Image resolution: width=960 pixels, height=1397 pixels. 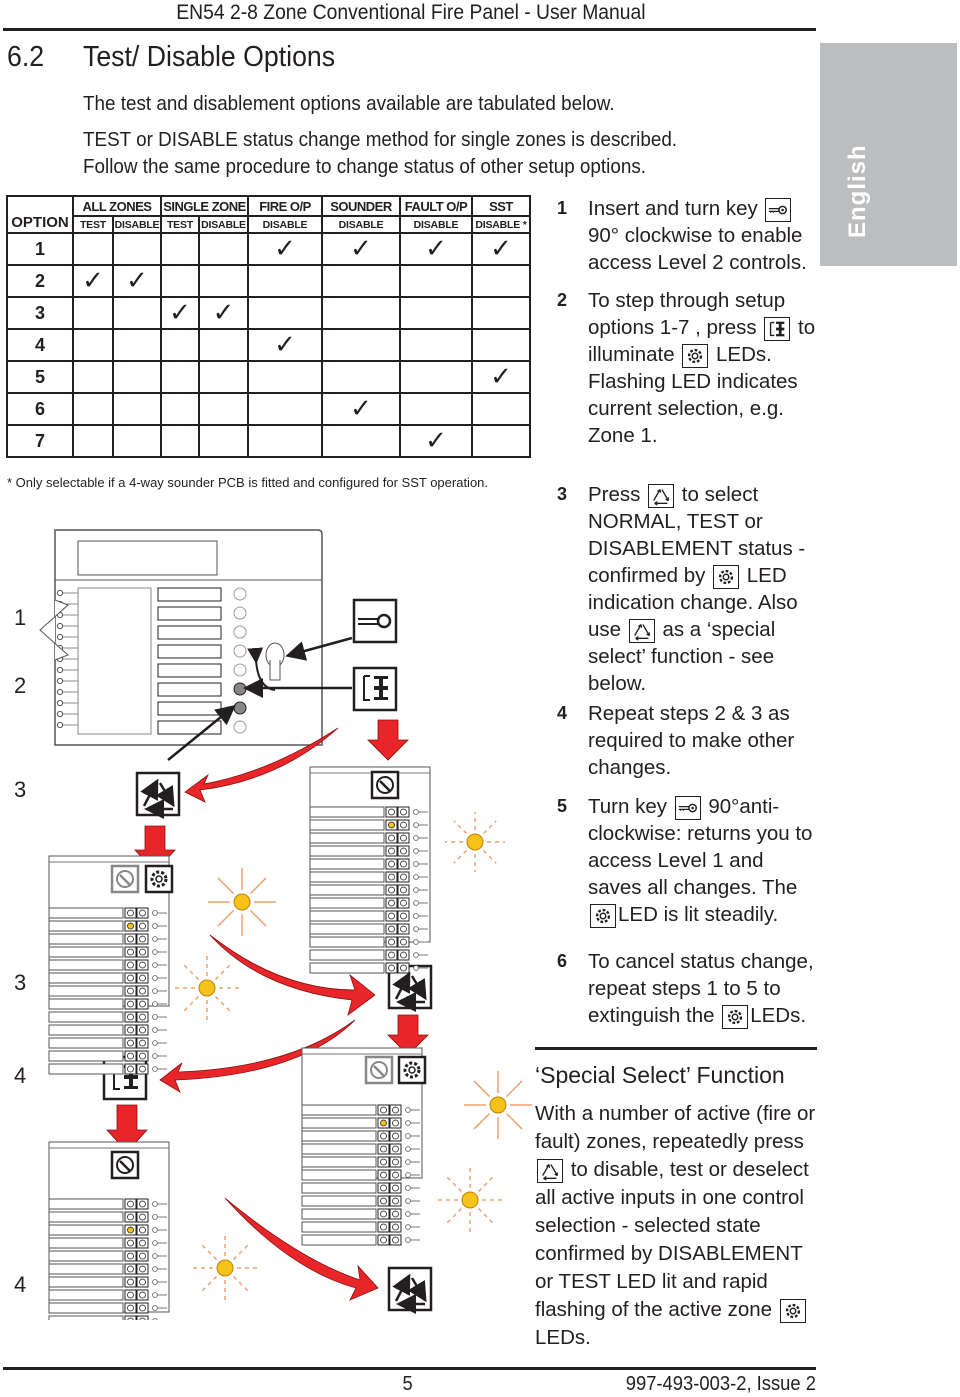 I want to click on language-tab: English, so click(x=888, y=154).